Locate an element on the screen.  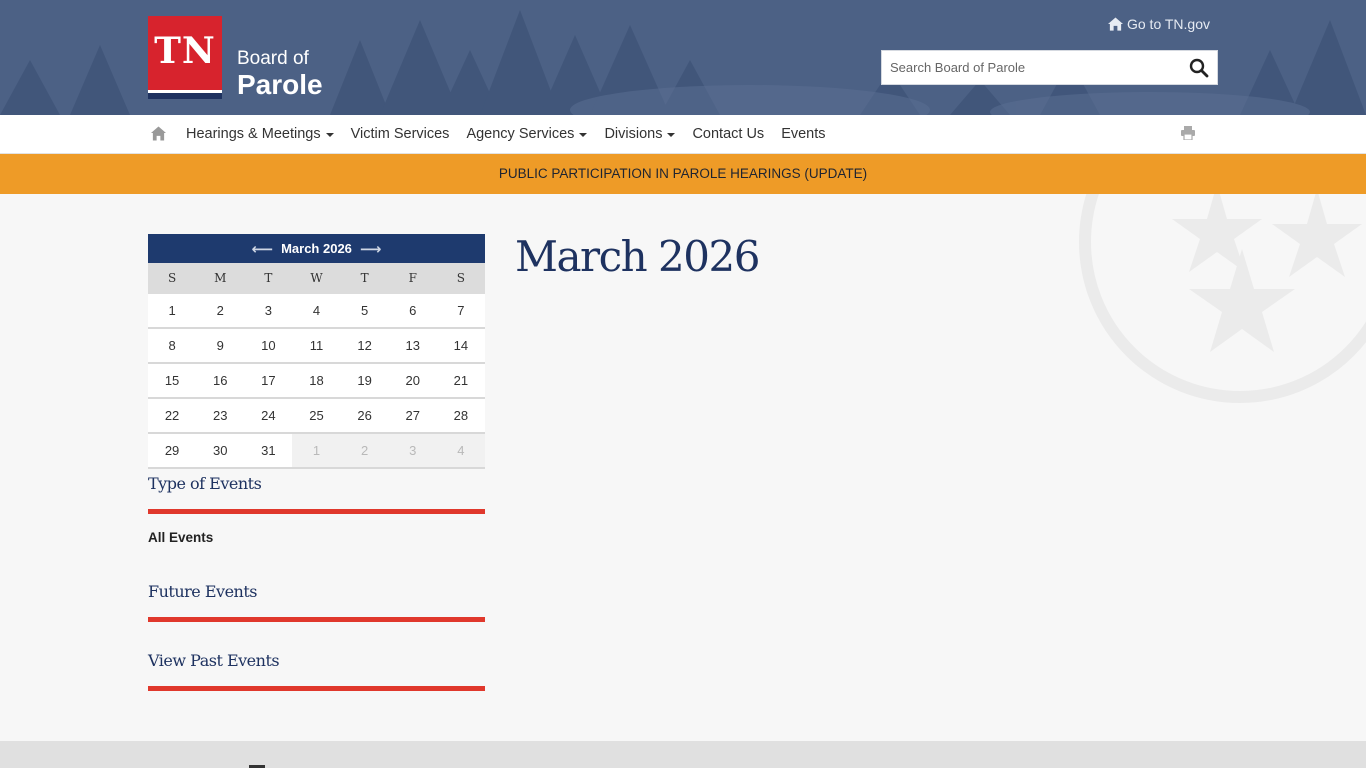
calendar-week-row: 29 30 31 1 2 3 4 is located at coordinates (316, 451).